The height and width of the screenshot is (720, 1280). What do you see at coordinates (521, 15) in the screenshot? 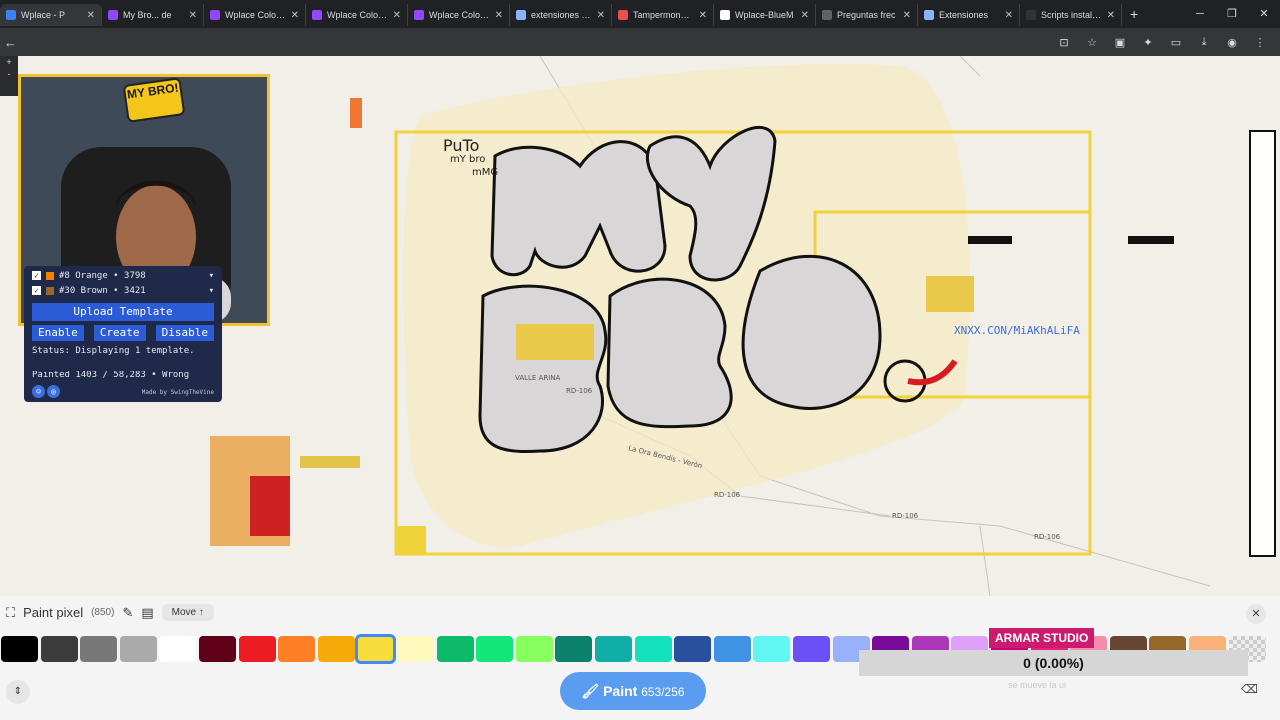
I see `search-icon` at bounding box center [521, 15].